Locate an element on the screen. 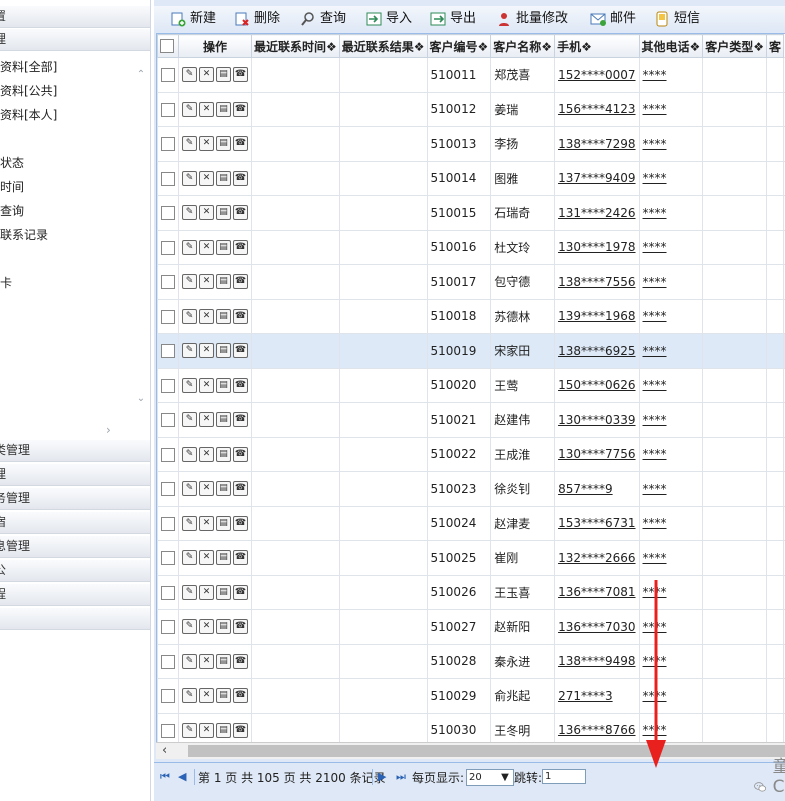 Image resolution: width=785 pixels, height=801 pixels. table-row: ✎ ✕ ▤ ☎ 510014 图雅 137****9409 **** is located at coordinates (471, 178).